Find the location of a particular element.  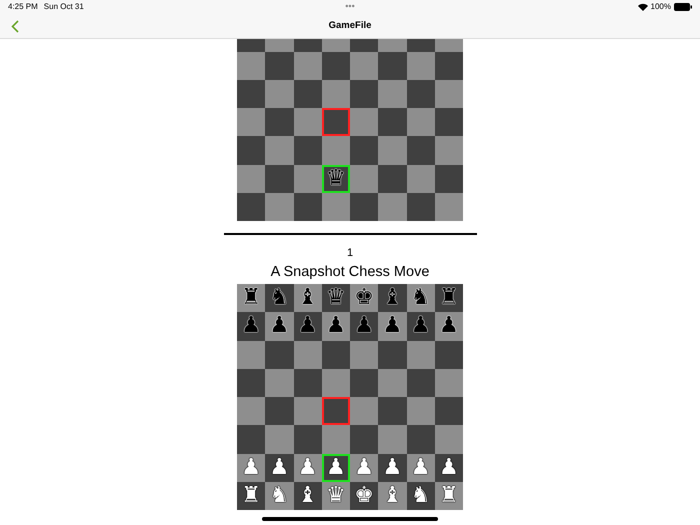

chess-piece: ♞ is located at coordinates (280, 298).